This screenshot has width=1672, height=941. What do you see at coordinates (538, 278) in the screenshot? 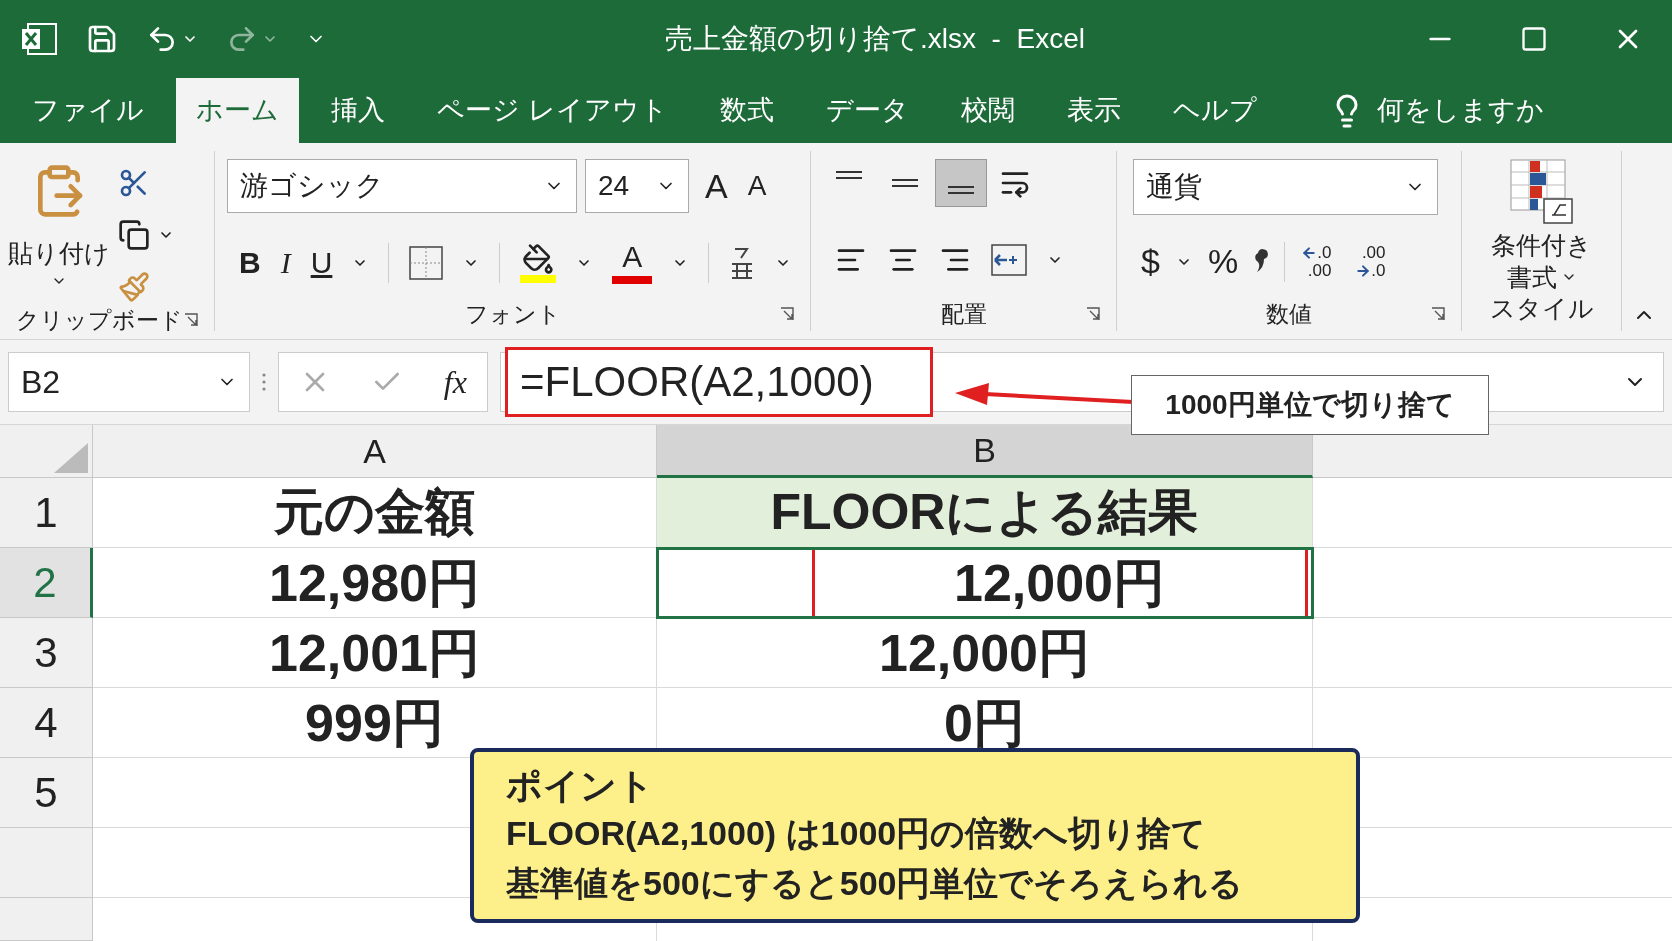
I see `fill-color-swatch` at bounding box center [538, 278].